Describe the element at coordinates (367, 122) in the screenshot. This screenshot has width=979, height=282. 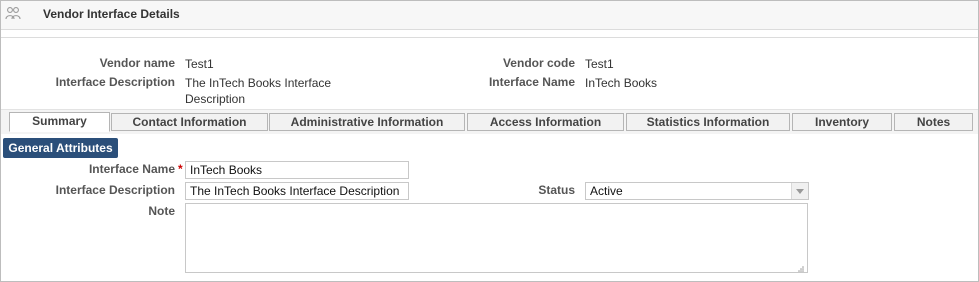
I see `tab-administrative-information: Administrative Information` at that location.